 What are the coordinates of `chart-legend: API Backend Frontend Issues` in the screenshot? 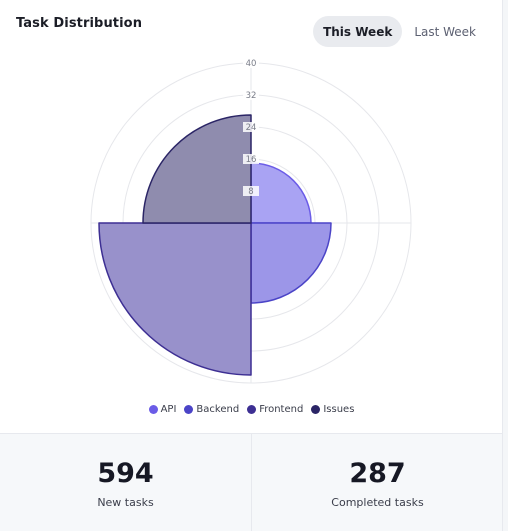 It's located at (251, 409).